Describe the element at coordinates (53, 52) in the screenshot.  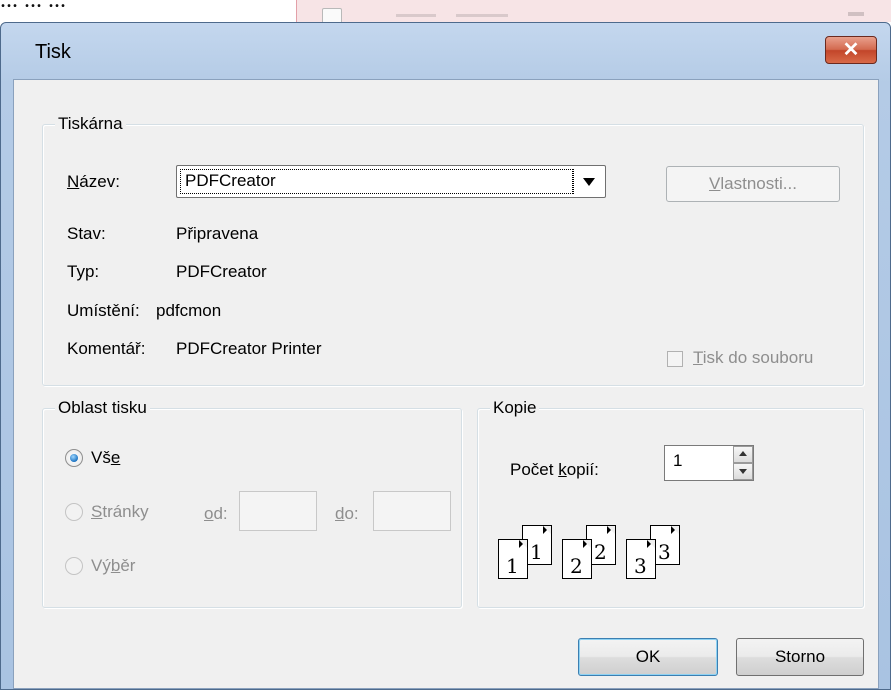
I see `dialog-title: Tisk` at that location.